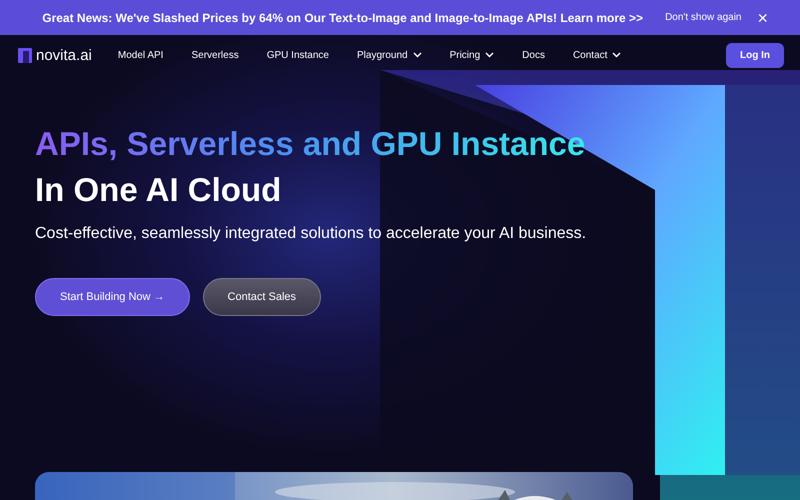 The height and width of the screenshot is (500, 800). Describe the element at coordinates (215, 55) in the screenshot. I see `nav-link: Serverless` at that location.